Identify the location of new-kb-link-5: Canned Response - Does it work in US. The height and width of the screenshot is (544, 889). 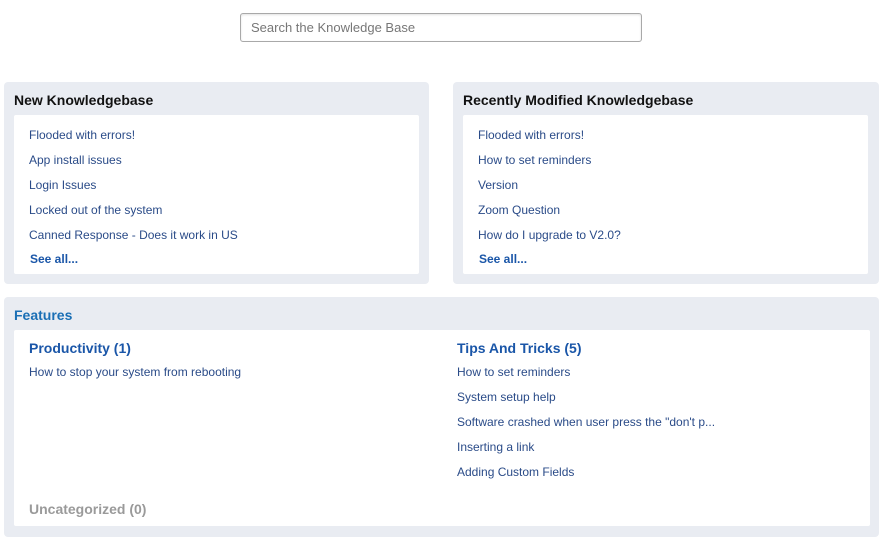
(133, 235).